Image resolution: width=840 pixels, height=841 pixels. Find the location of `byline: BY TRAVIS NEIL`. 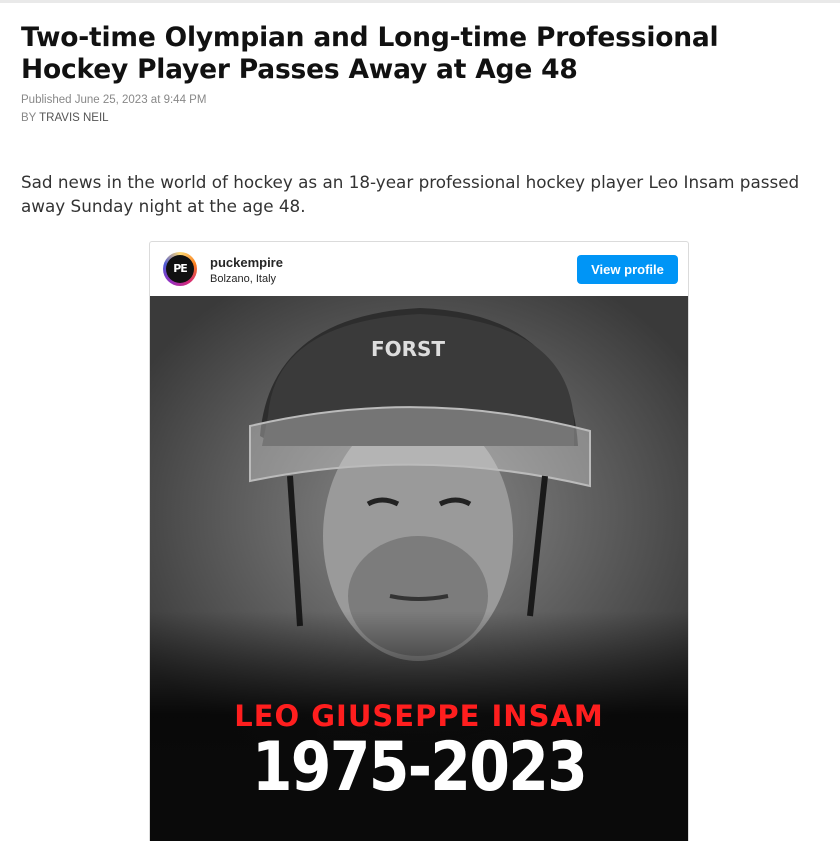

byline: BY TRAVIS NEIL is located at coordinates (65, 118).